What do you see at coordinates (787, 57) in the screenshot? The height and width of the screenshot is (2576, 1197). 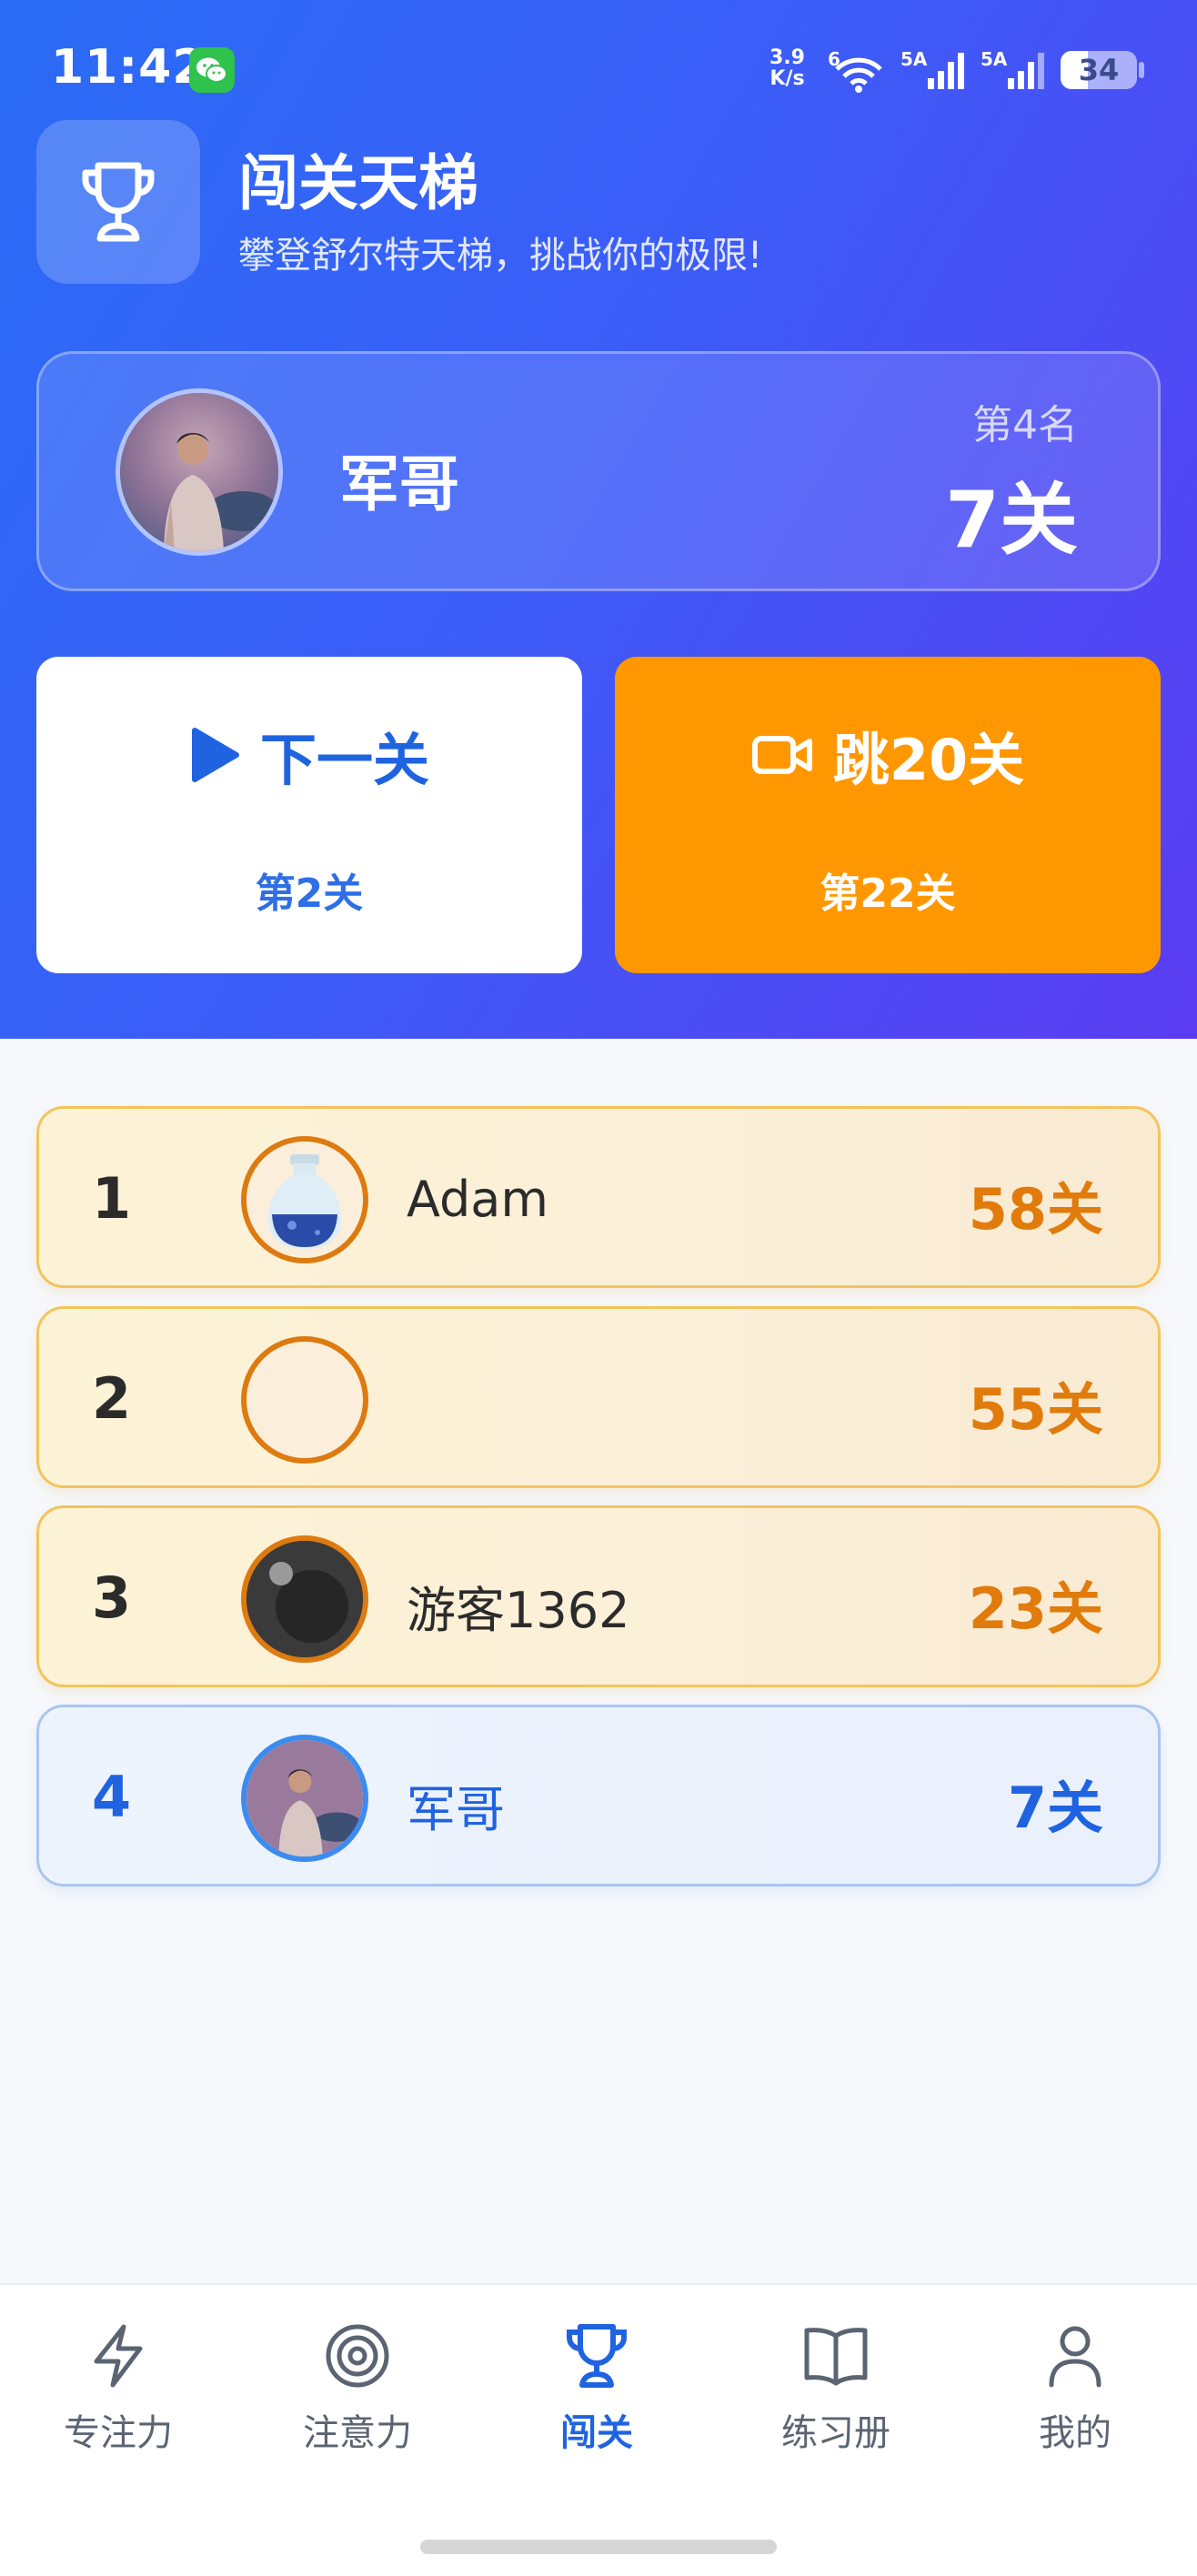 I see `network-speed-value: 3.9` at bounding box center [787, 57].